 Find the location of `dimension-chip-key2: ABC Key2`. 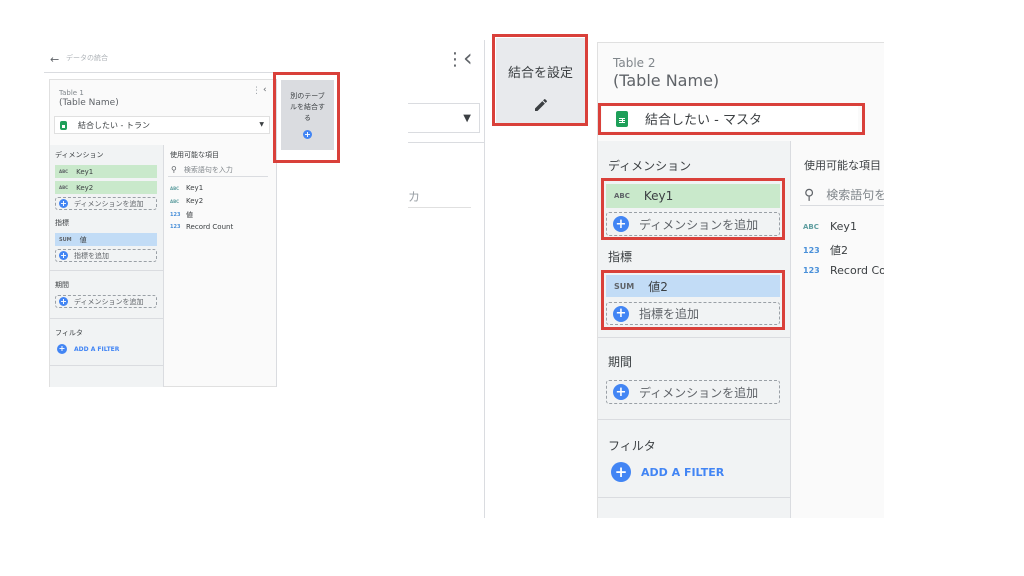

dimension-chip-key2: ABC Key2 is located at coordinates (106, 187).